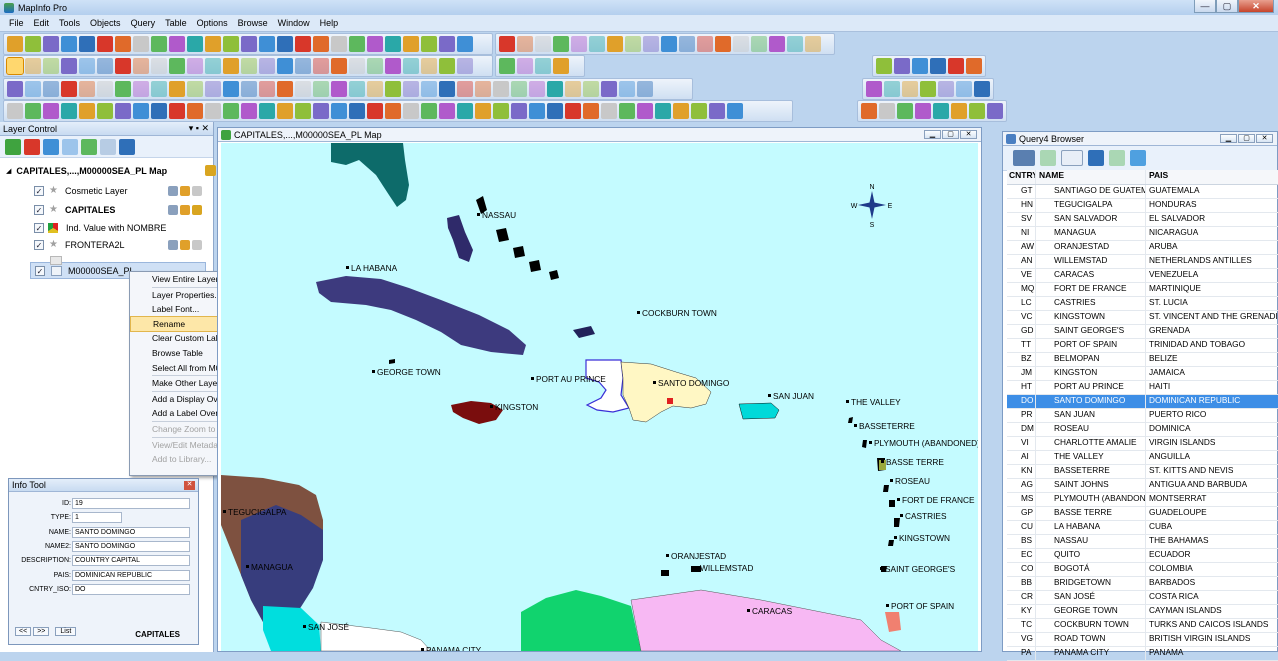 The image size is (1278, 661). What do you see at coordinates (1246, 138) in the screenshot?
I see `browser-restore-button: ▢` at bounding box center [1246, 138].